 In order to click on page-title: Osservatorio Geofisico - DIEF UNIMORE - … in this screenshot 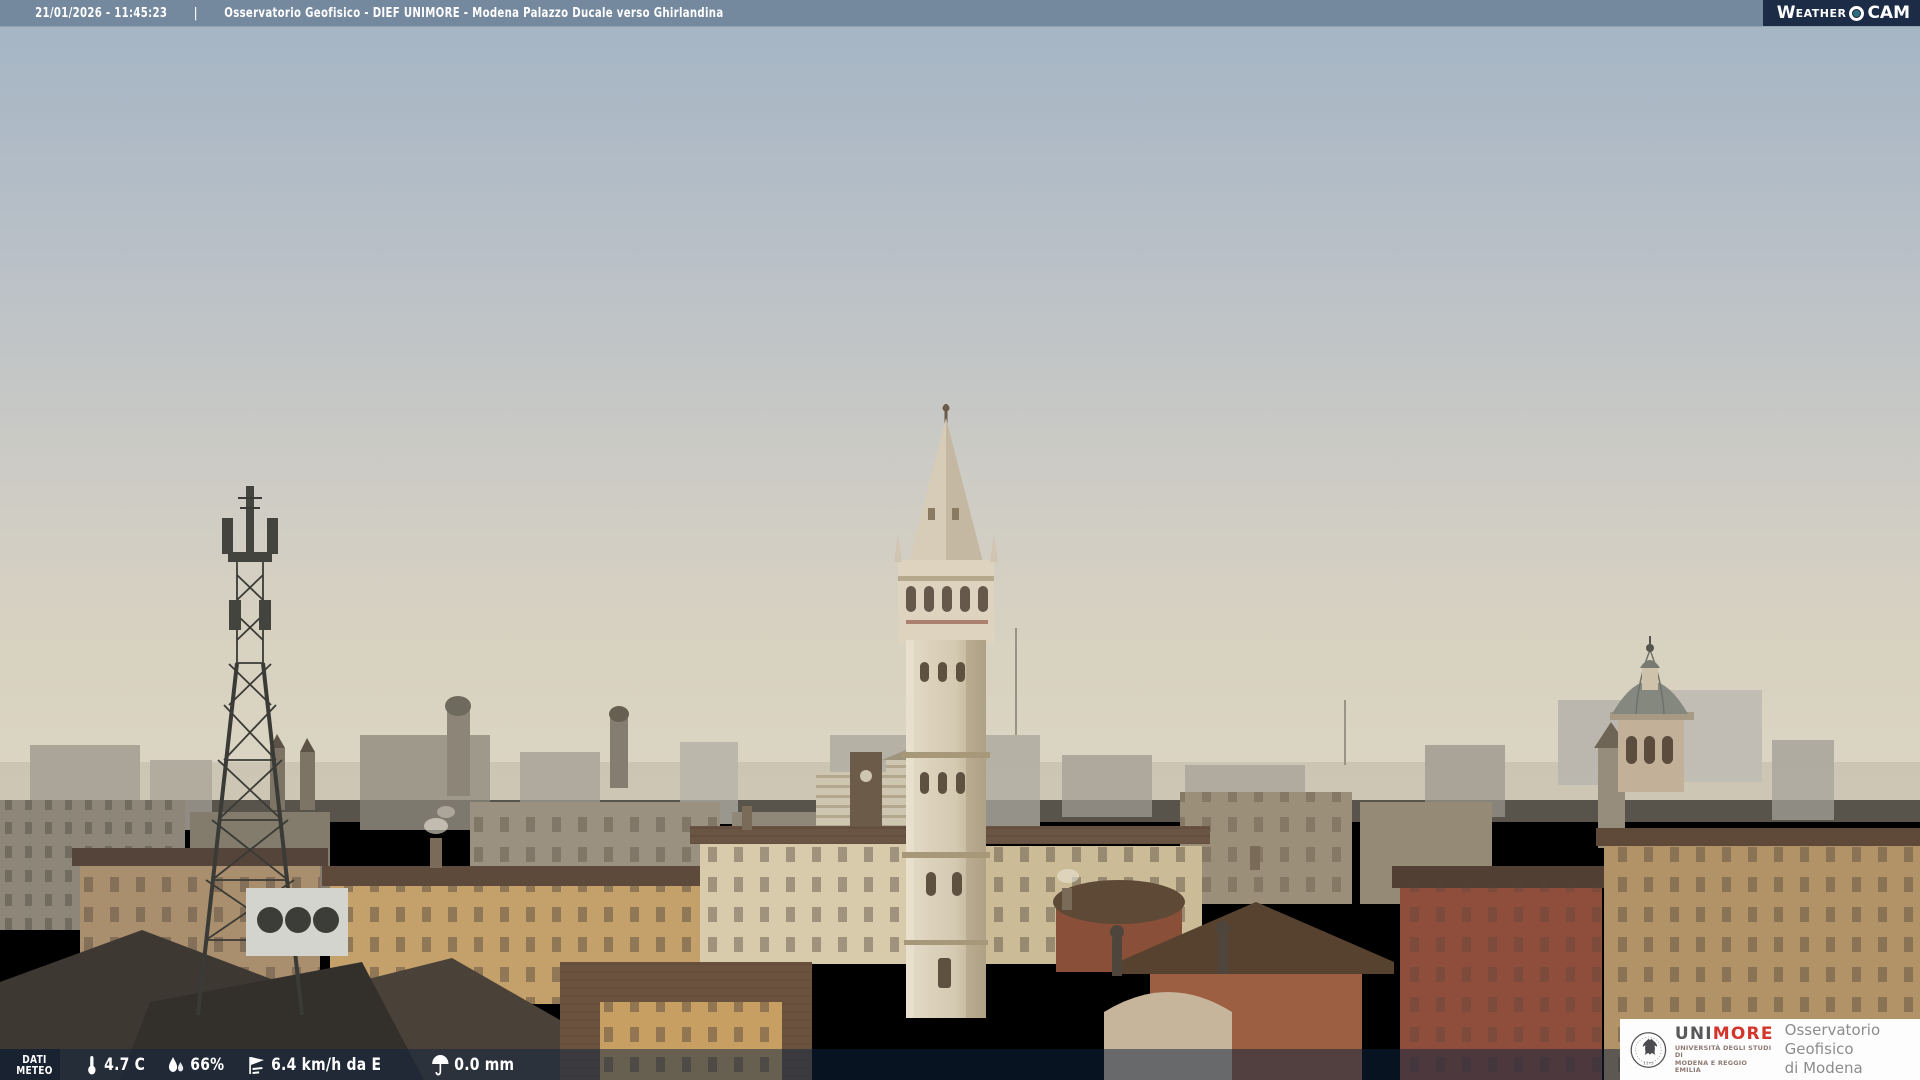, I will do `click(474, 13)`.